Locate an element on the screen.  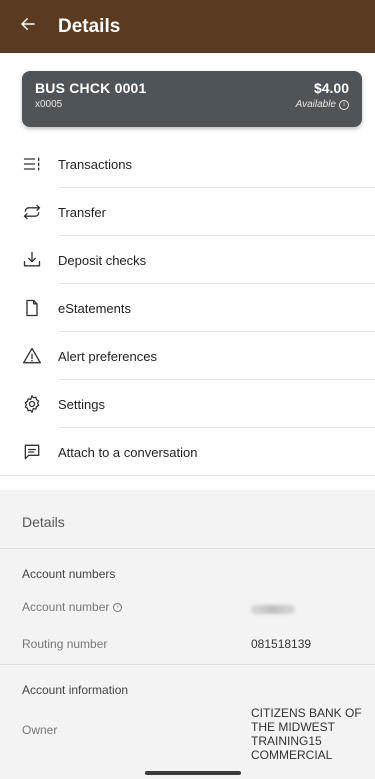
menu-item-transfer: Transfer is located at coordinates (187, 212).